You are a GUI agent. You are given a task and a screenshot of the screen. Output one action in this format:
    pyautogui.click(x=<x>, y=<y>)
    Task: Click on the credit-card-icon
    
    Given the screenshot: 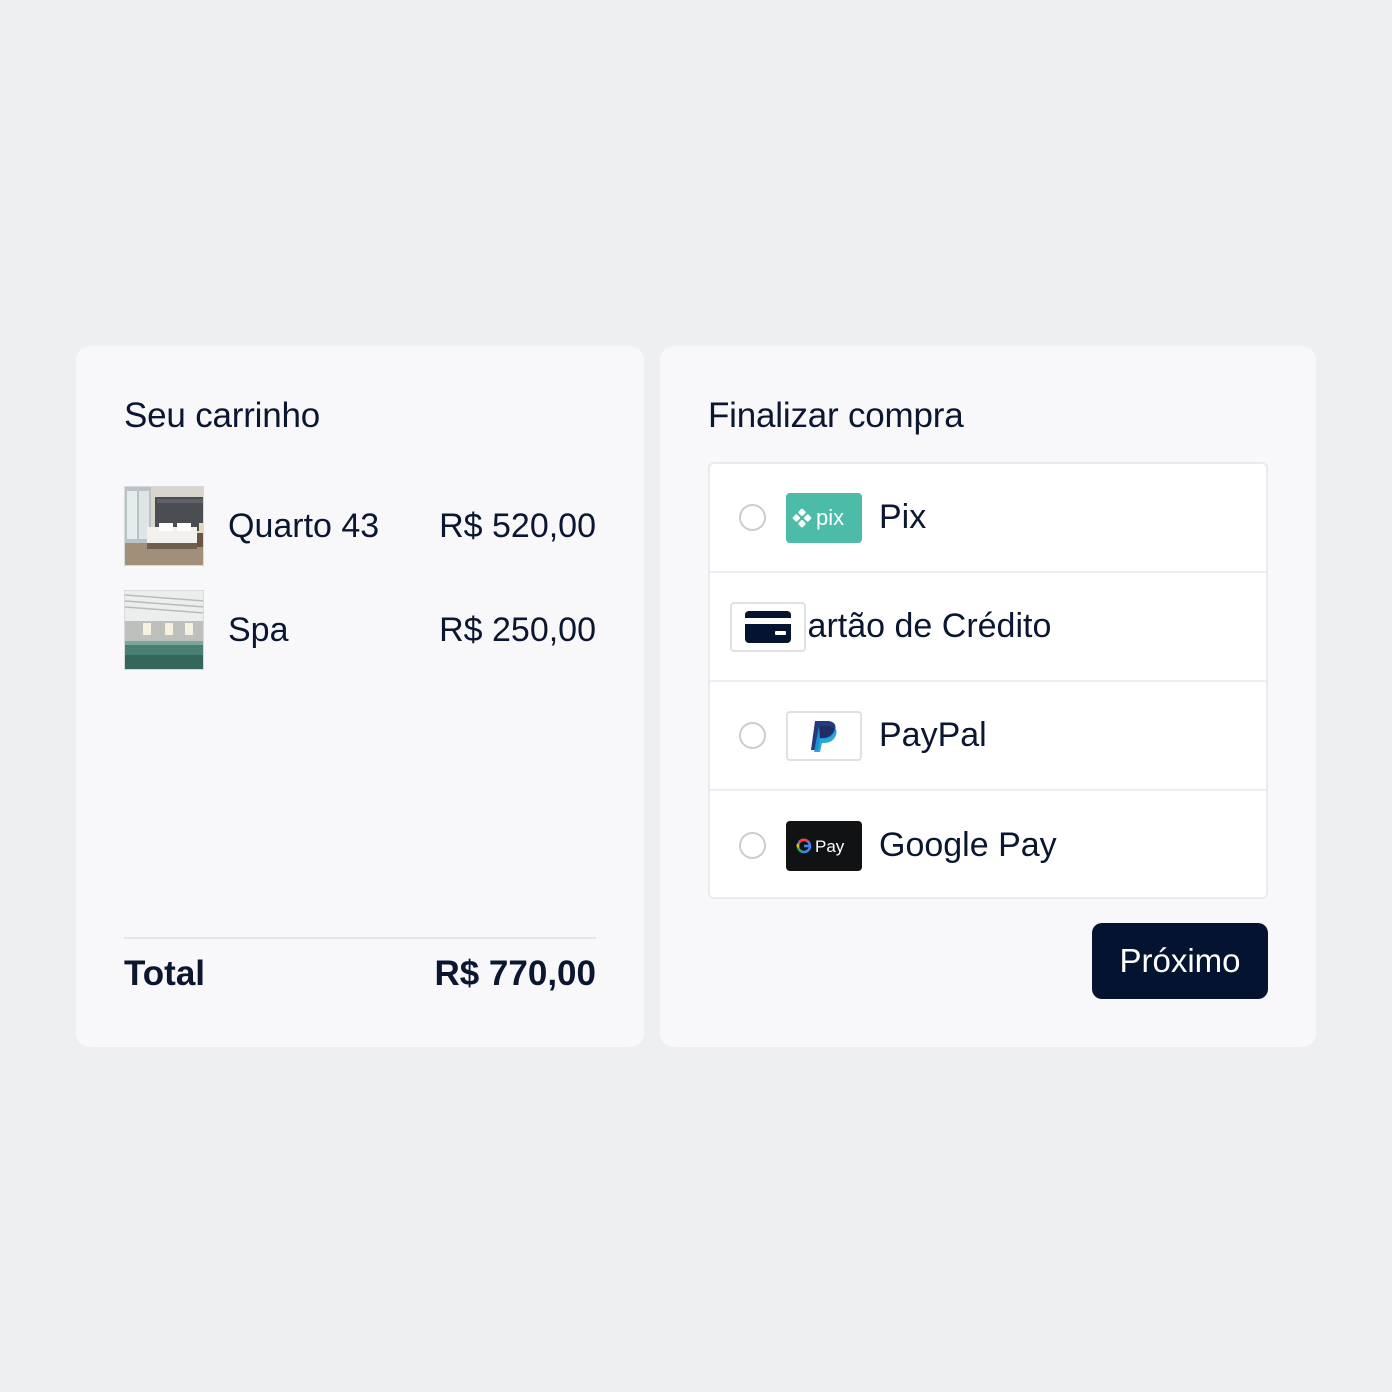 What is the action you would take?
    pyautogui.click(x=768, y=626)
    